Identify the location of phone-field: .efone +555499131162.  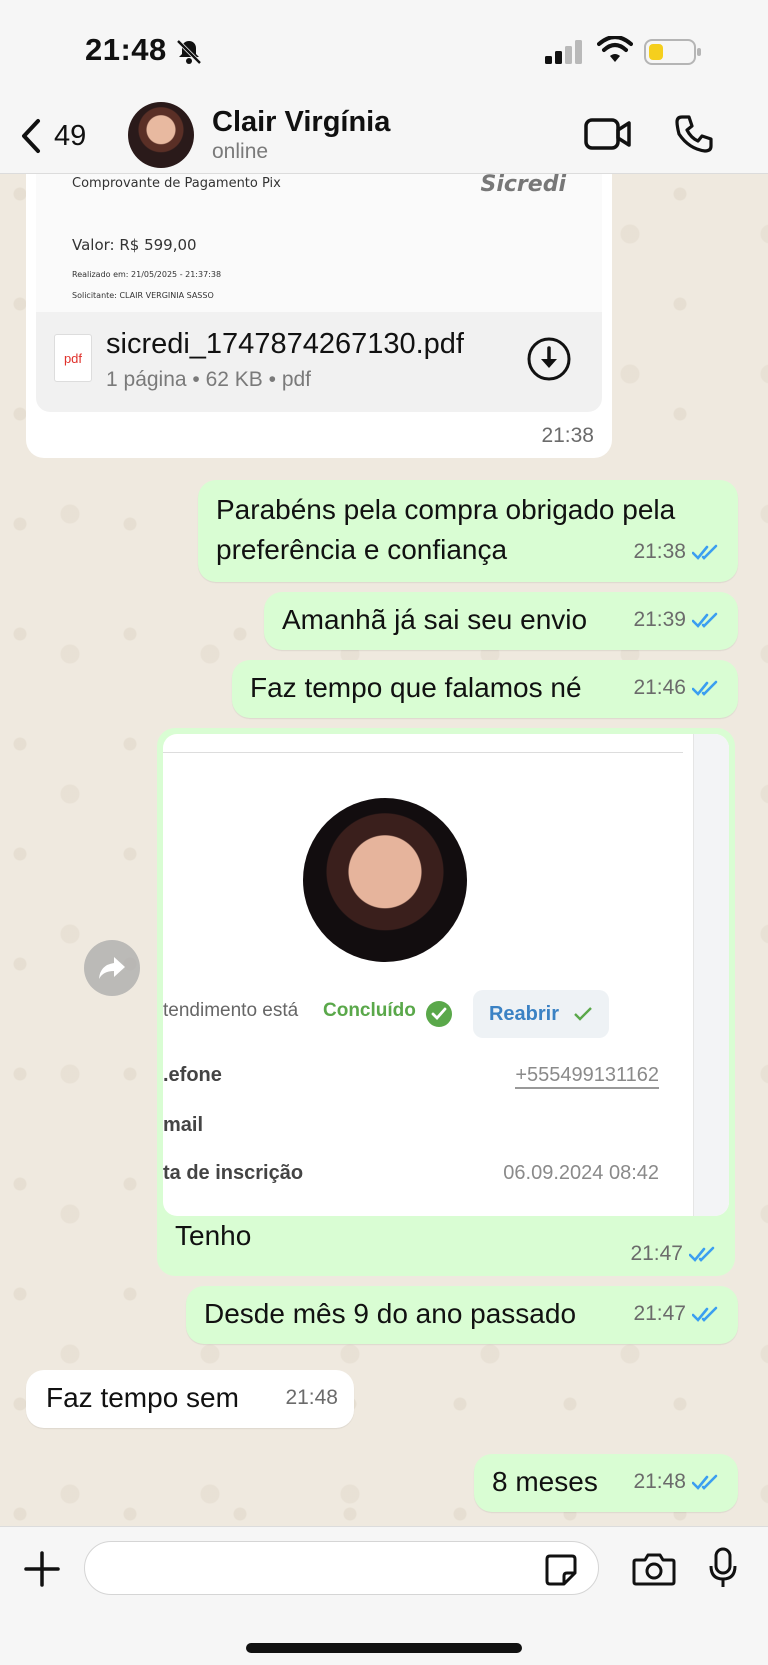
(423, 1077).